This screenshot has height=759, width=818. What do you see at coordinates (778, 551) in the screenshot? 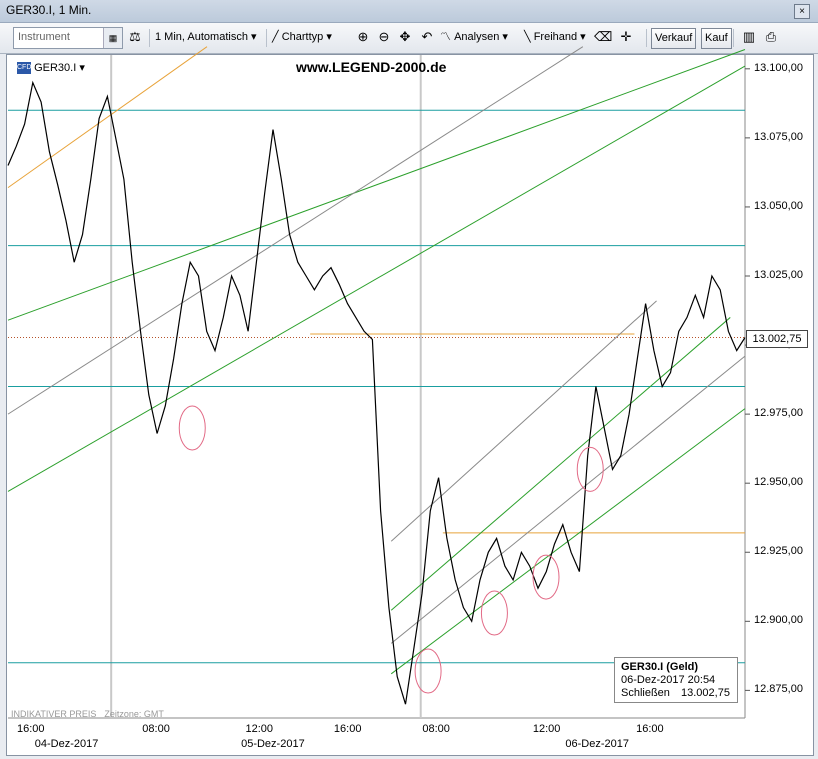
I see `y-tick-label: 12.925,00` at bounding box center [778, 551].